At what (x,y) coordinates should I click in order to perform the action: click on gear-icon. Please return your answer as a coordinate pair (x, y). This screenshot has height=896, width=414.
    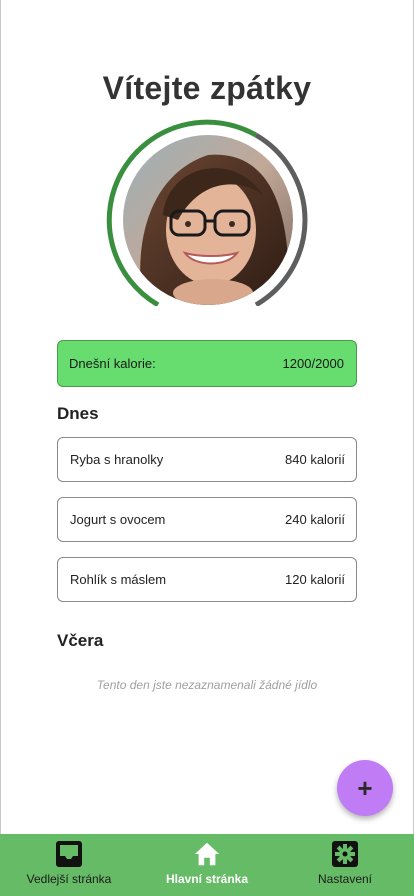
    Looking at the image, I should click on (345, 854).